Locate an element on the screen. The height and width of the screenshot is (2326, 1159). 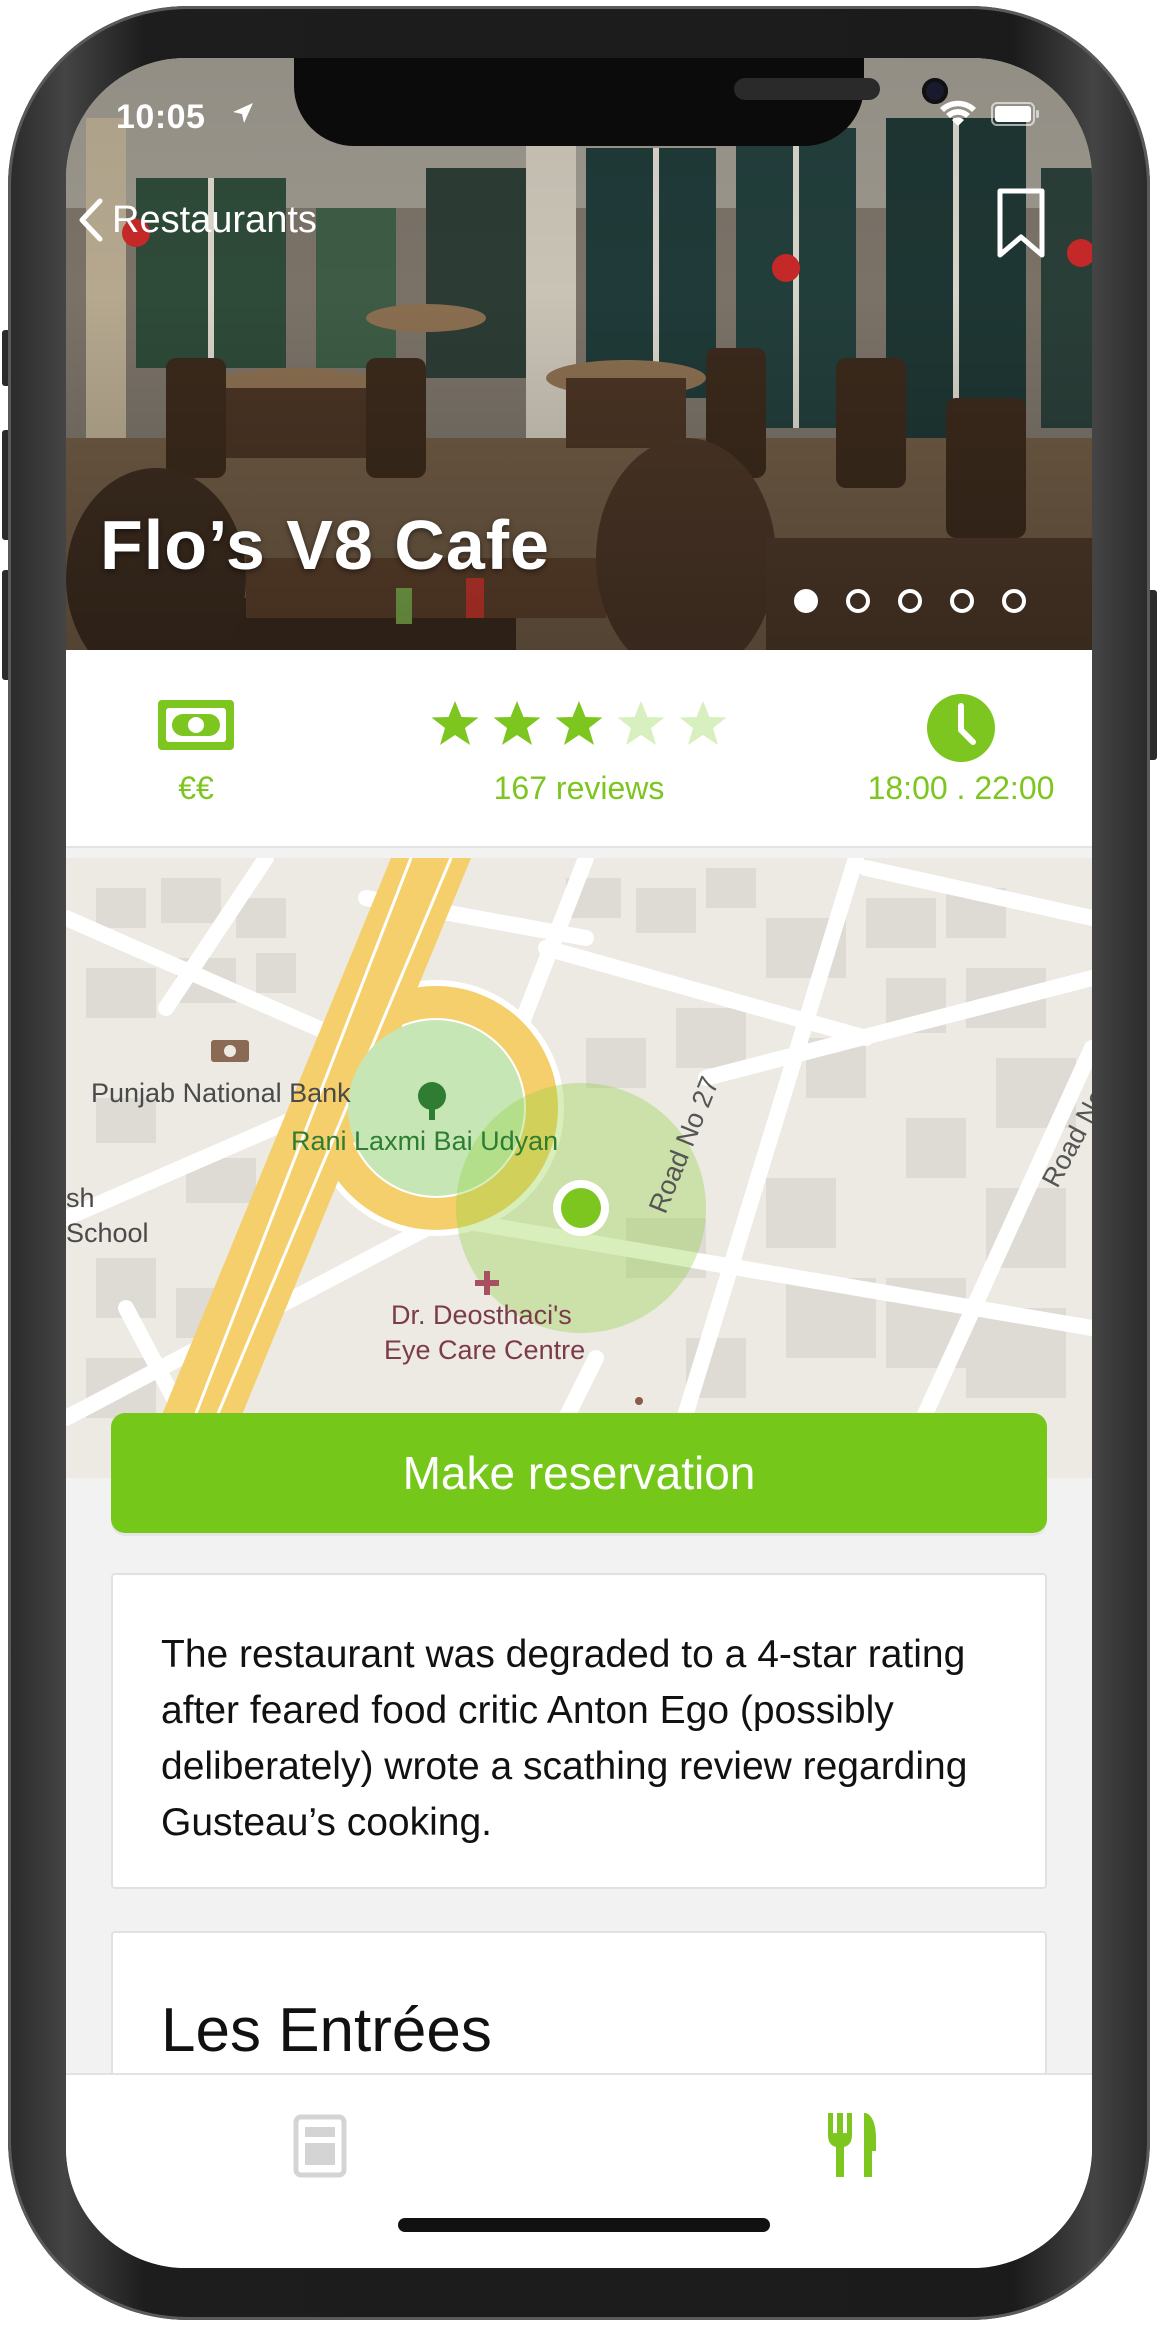
rating-info: 167 reviews is located at coordinates (579, 748).